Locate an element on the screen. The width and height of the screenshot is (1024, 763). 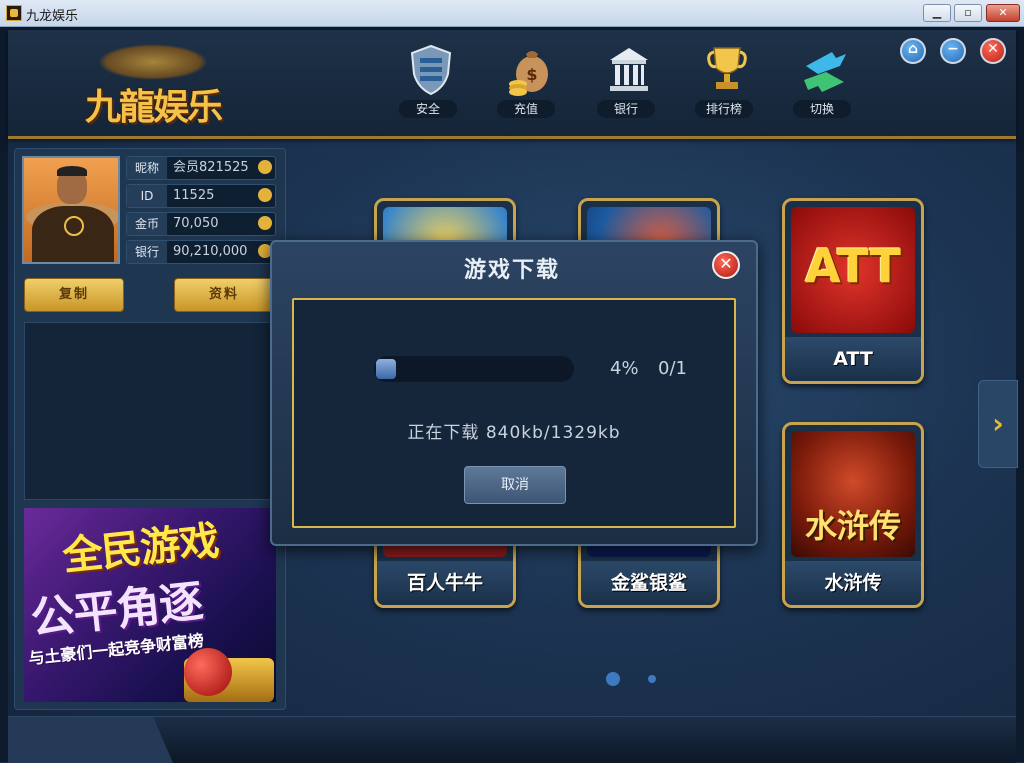
cancel-button: 取消 is located at coordinates (515, 485).